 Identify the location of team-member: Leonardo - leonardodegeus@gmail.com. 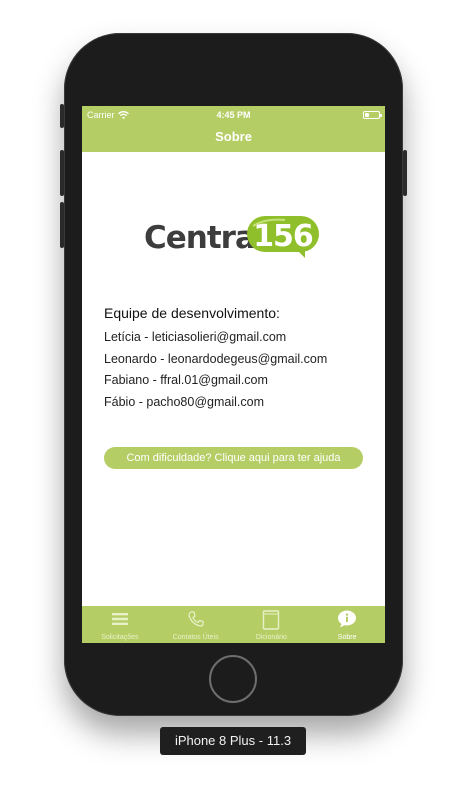
(216, 358).